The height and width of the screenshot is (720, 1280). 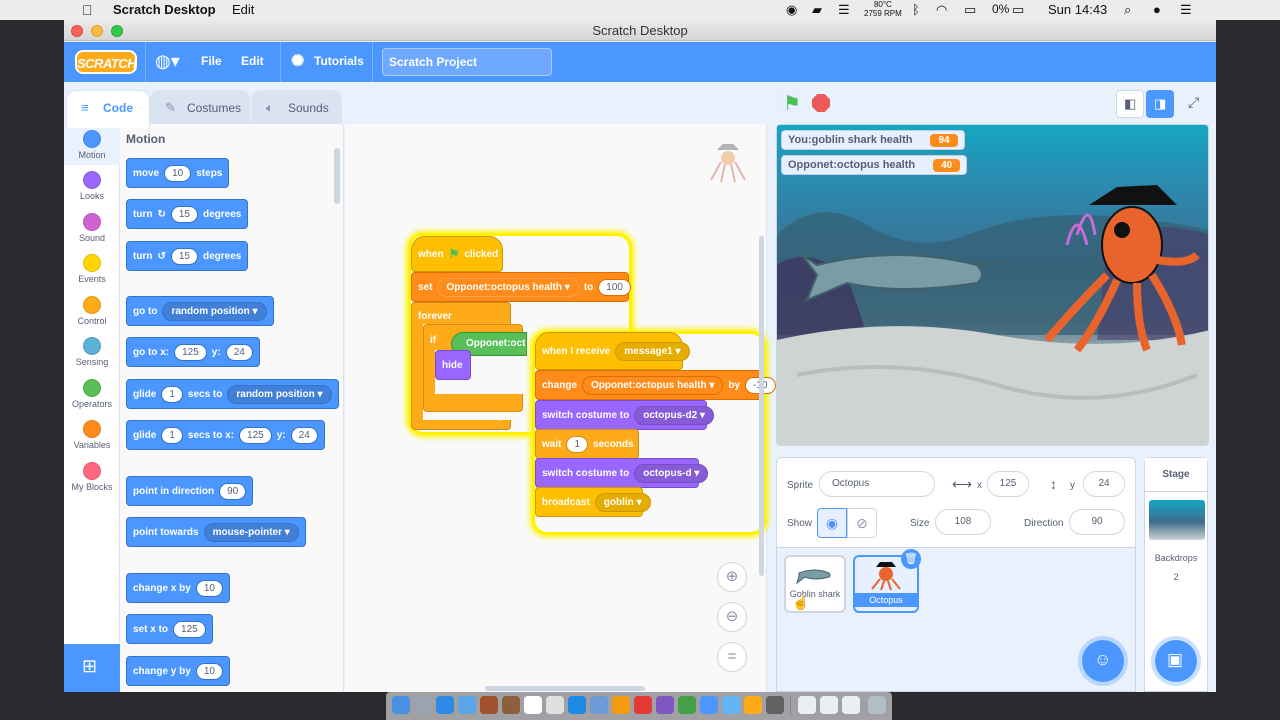 I want to click on script-area-hscrollbar, so click(x=565, y=688).